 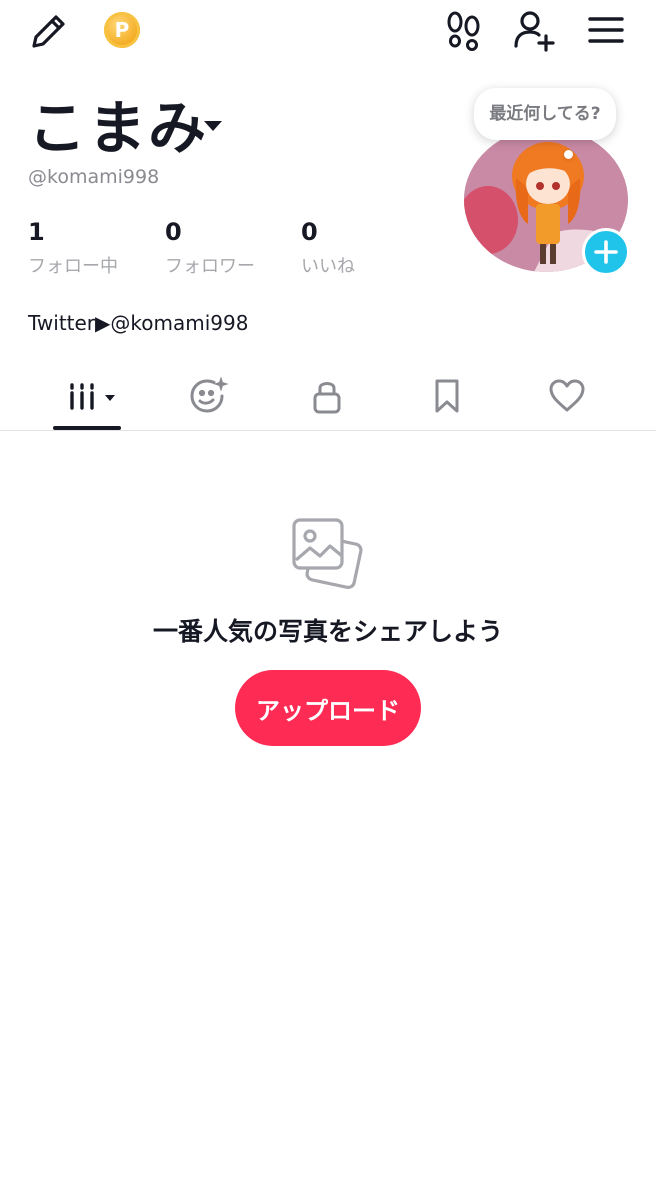 I want to click on likes-count: 0, so click(x=309, y=232).